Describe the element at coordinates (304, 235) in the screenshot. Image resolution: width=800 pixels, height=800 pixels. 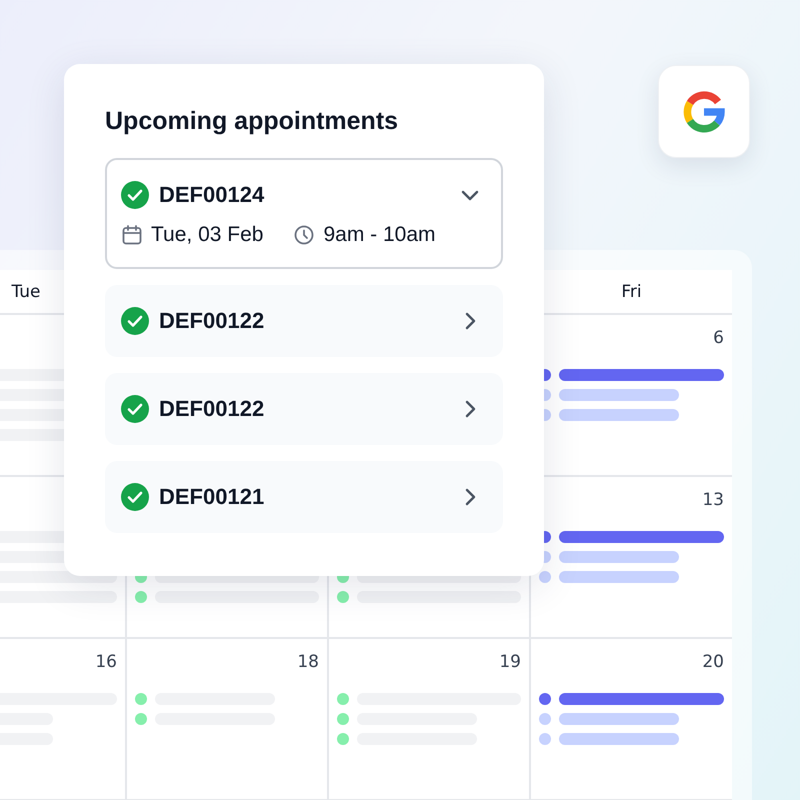
I see `clock-icon` at that location.